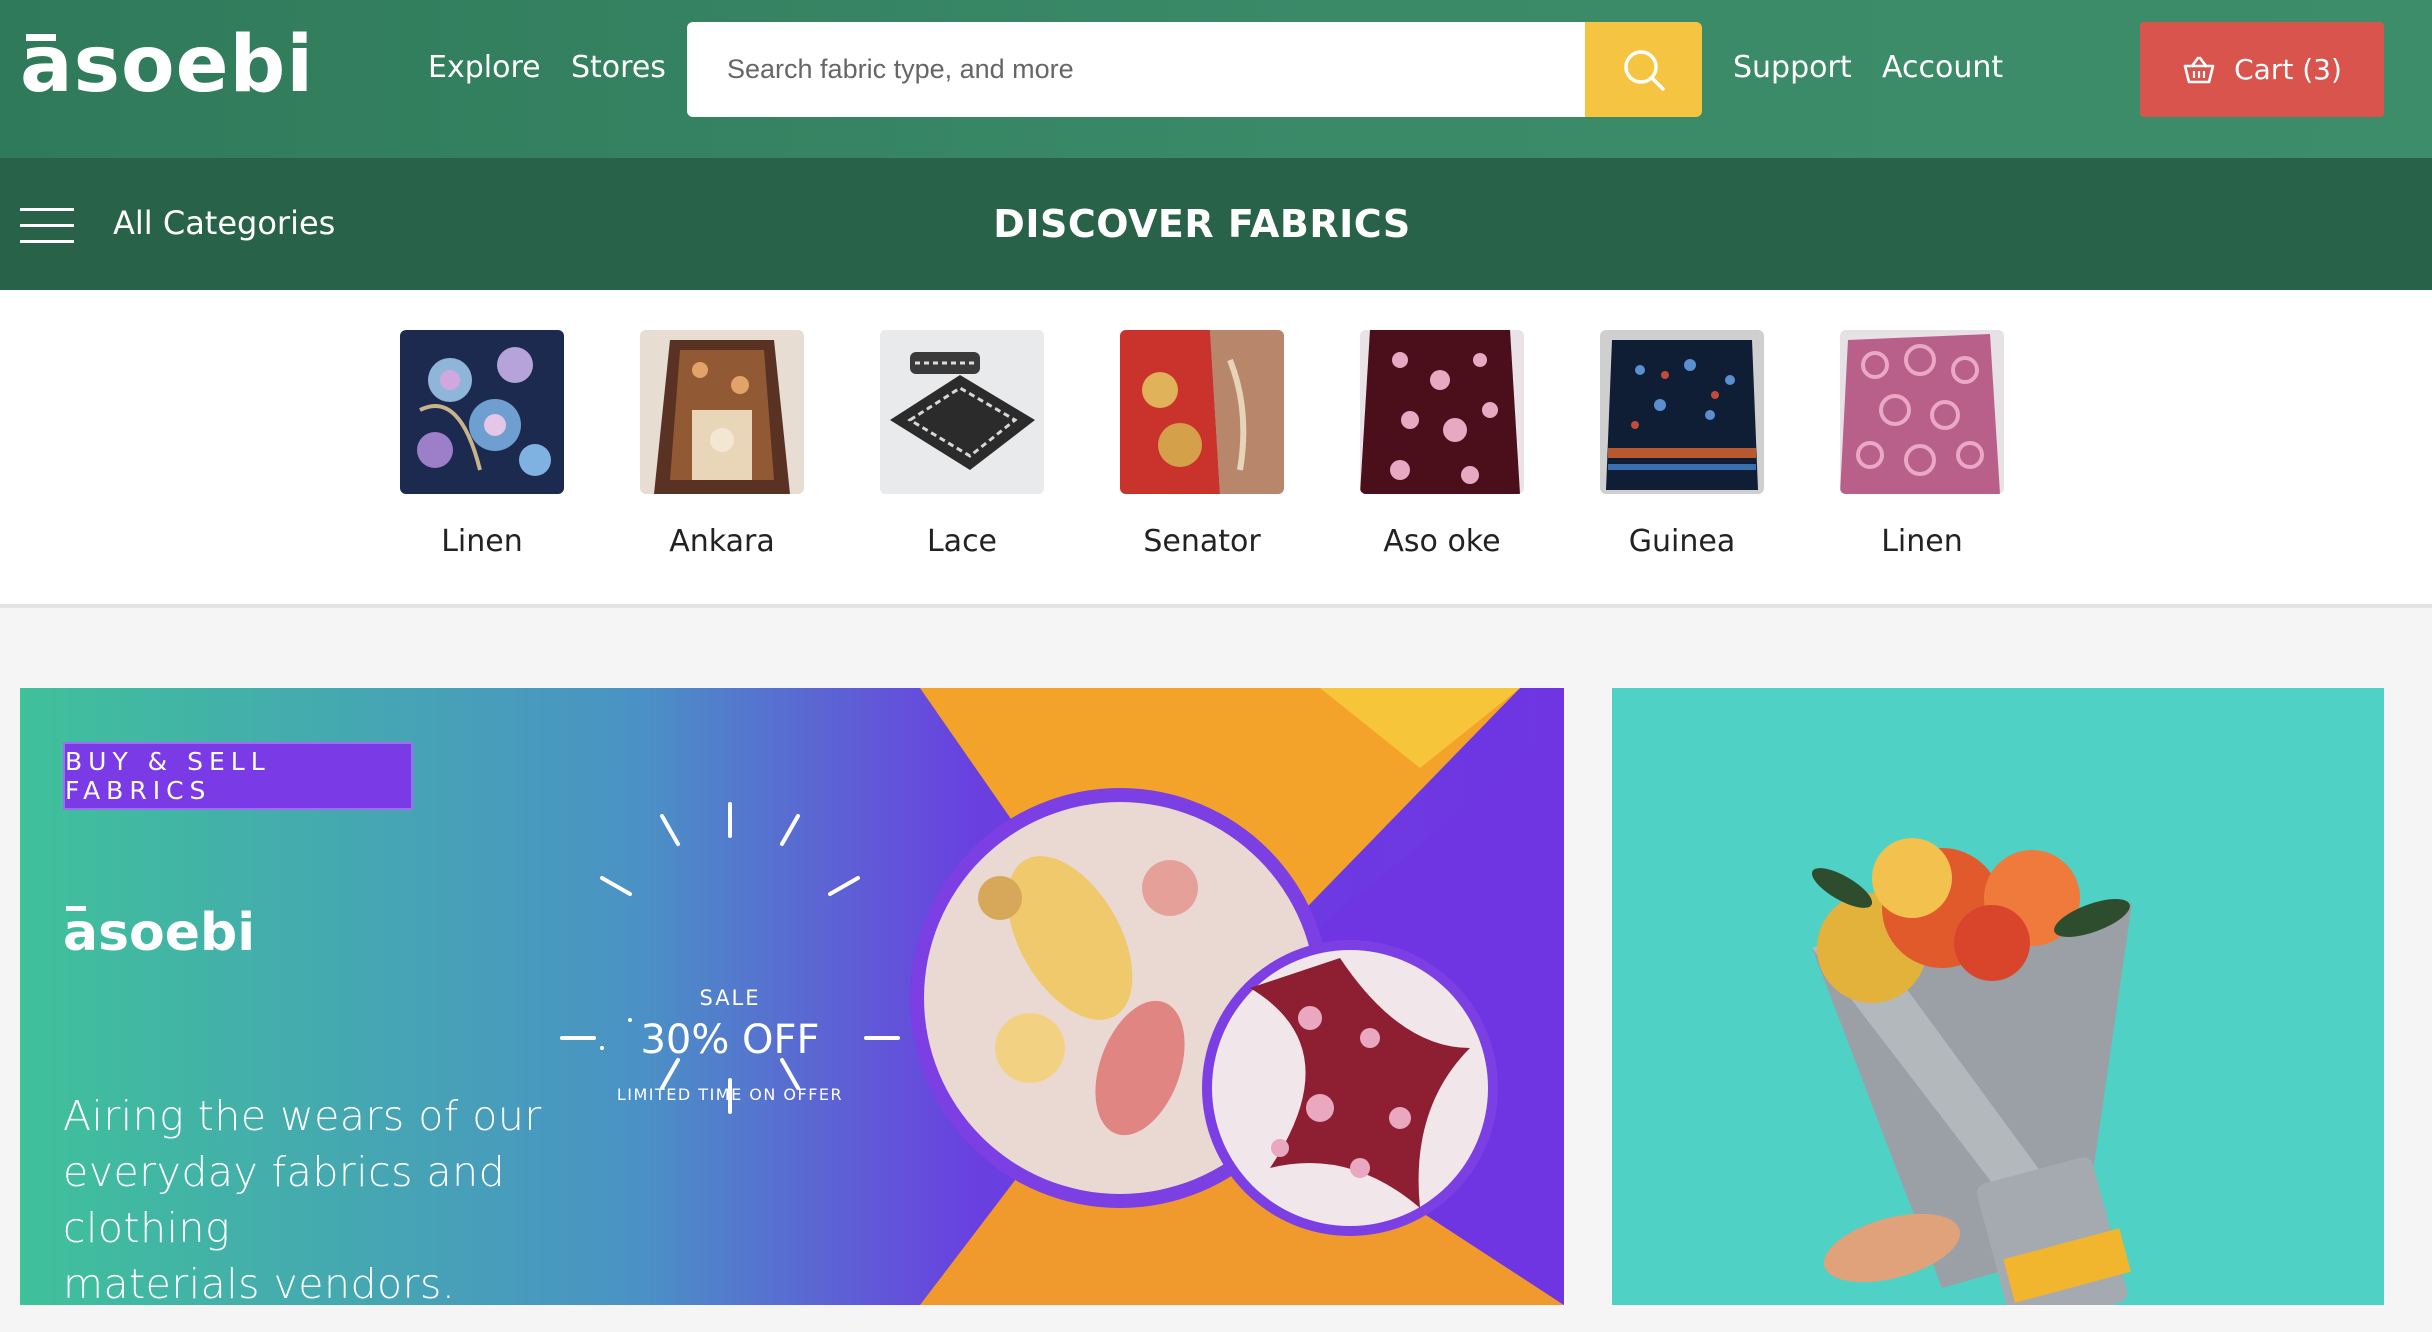 The width and height of the screenshot is (2432, 1332). I want to click on basket-icon, so click(2199, 69).